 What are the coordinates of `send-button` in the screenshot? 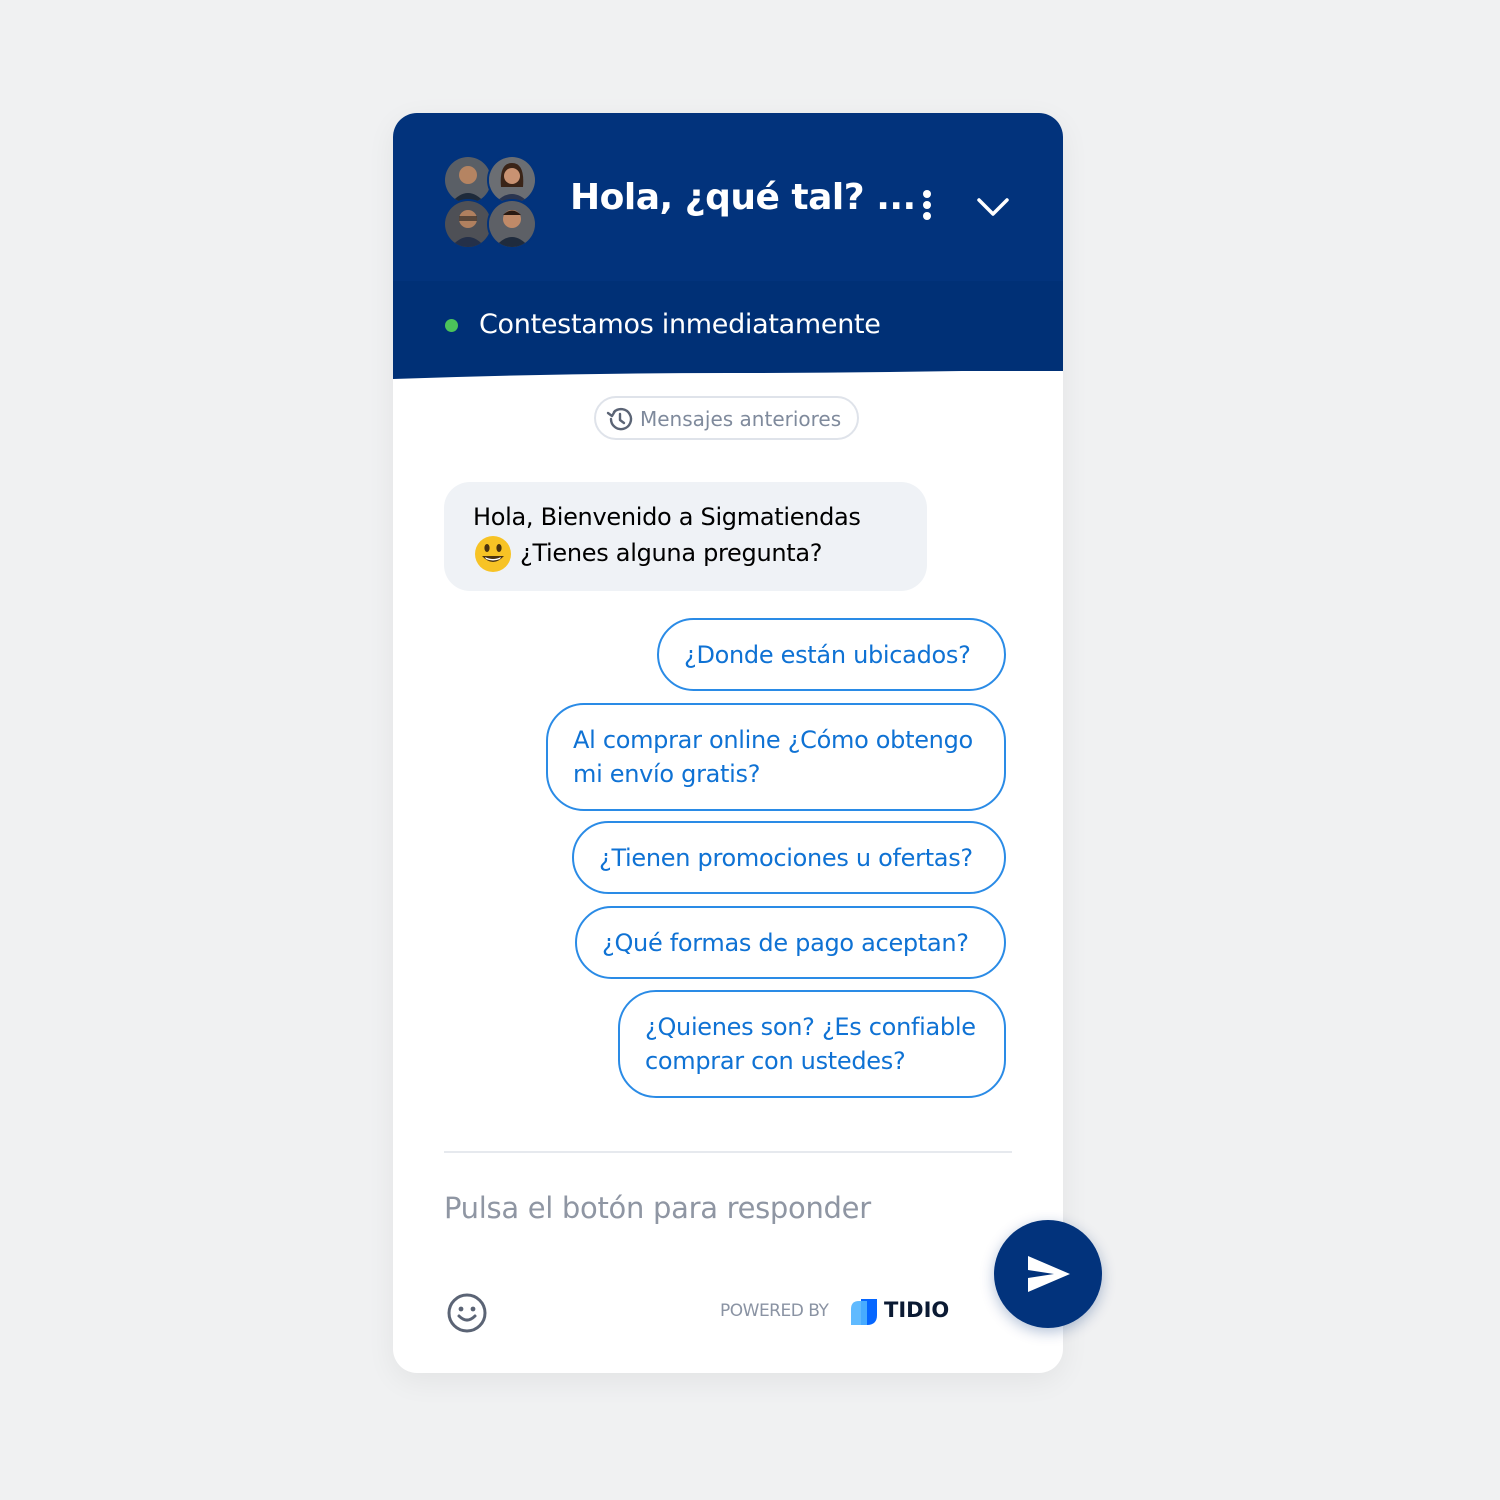 It's located at (1048, 1274).